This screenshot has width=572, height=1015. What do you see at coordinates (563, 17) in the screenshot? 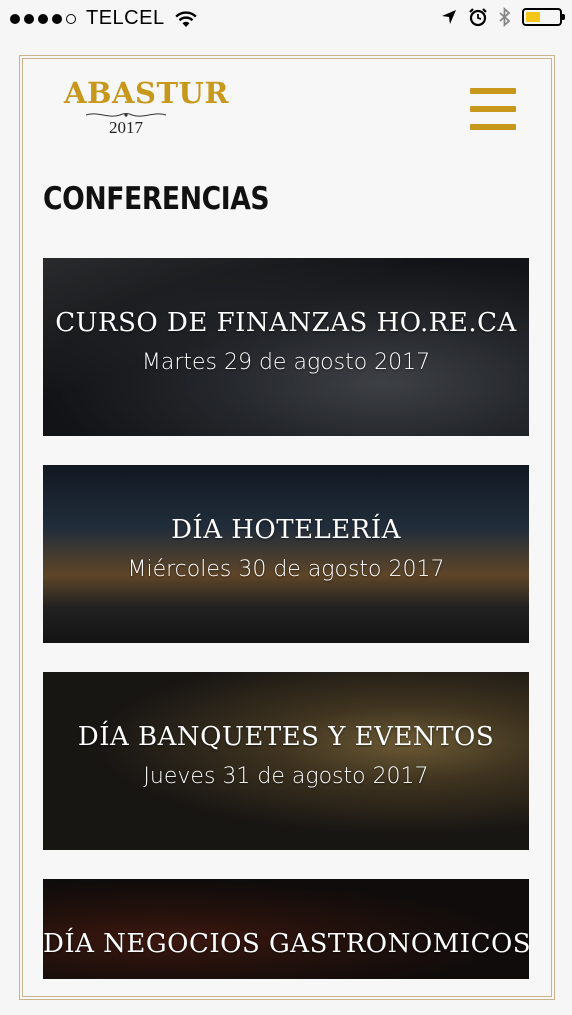
I see `battery-tip` at bounding box center [563, 17].